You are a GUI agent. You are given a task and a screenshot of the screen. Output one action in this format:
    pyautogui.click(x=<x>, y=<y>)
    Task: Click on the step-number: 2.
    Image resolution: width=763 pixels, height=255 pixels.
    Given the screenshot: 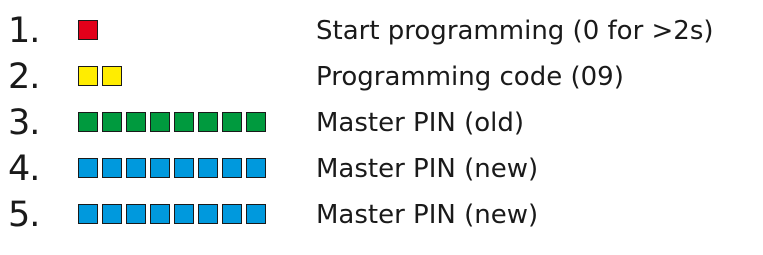 What is the action you would take?
    pyautogui.click(x=24, y=77)
    